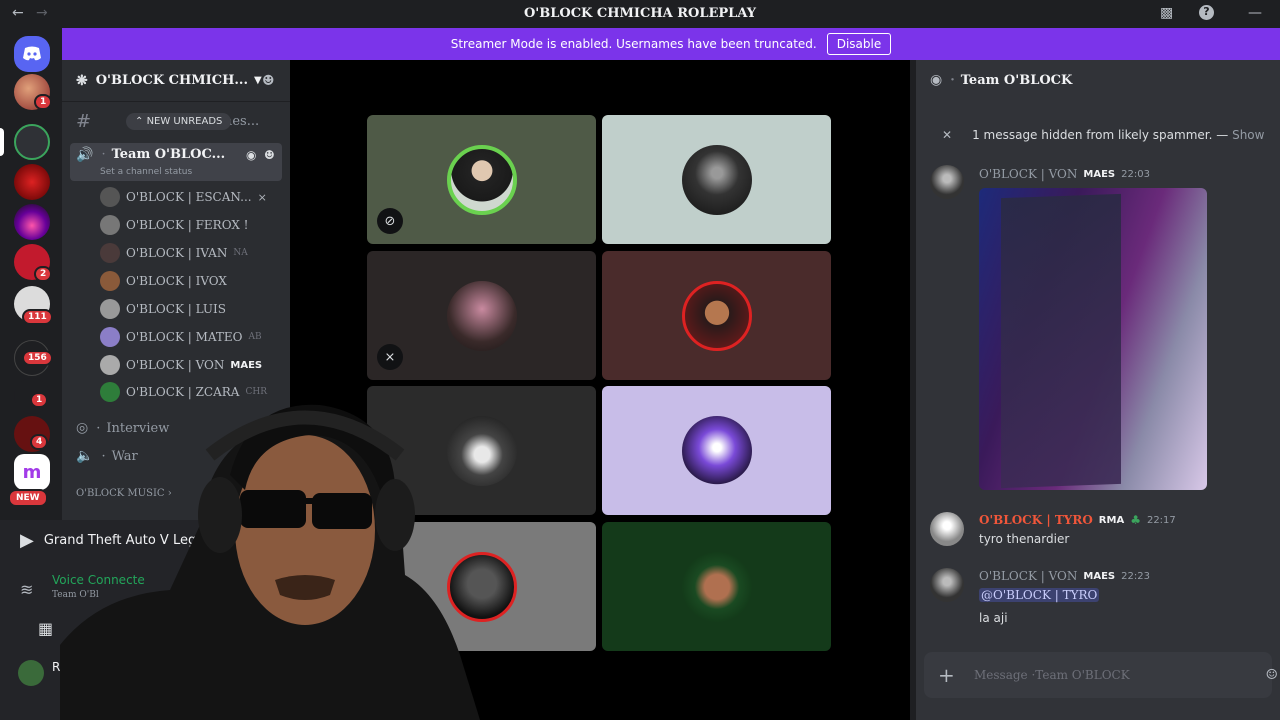 The image size is (1280, 720). What do you see at coordinates (85, 155) in the screenshot?
I see `speaker-icon: 🔊` at bounding box center [85, 155].